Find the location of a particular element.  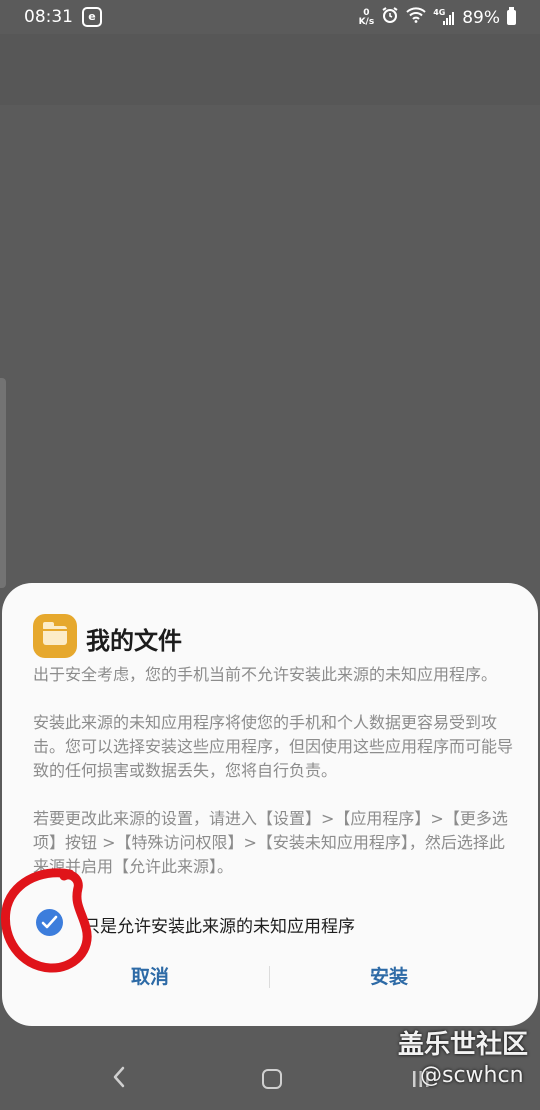

watermark-title: 盖乐世社区 is located at coordinates (462, 1045).